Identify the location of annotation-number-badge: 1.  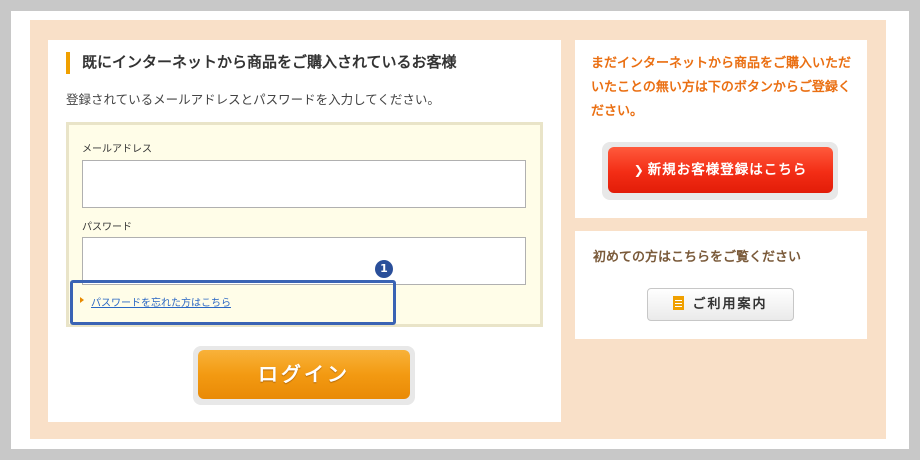
(384, 269).